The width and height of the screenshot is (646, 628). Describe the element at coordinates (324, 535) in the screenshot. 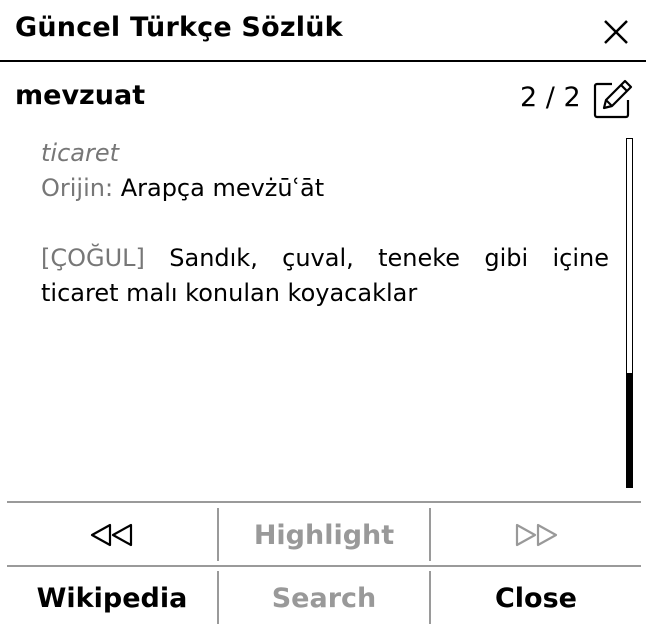

I see `highlight-button: Highlight` at that location.